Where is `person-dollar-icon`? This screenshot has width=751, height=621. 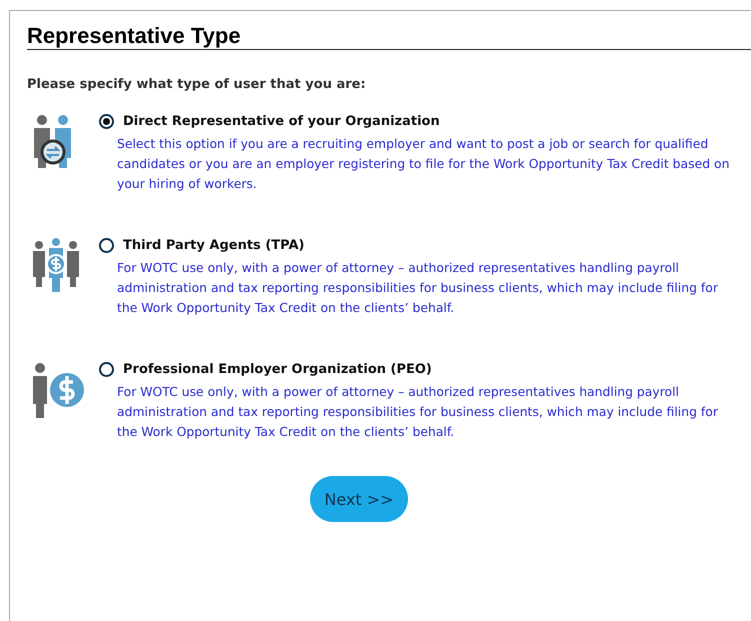 person-dollar-icon is located at coordinates (58, 390).